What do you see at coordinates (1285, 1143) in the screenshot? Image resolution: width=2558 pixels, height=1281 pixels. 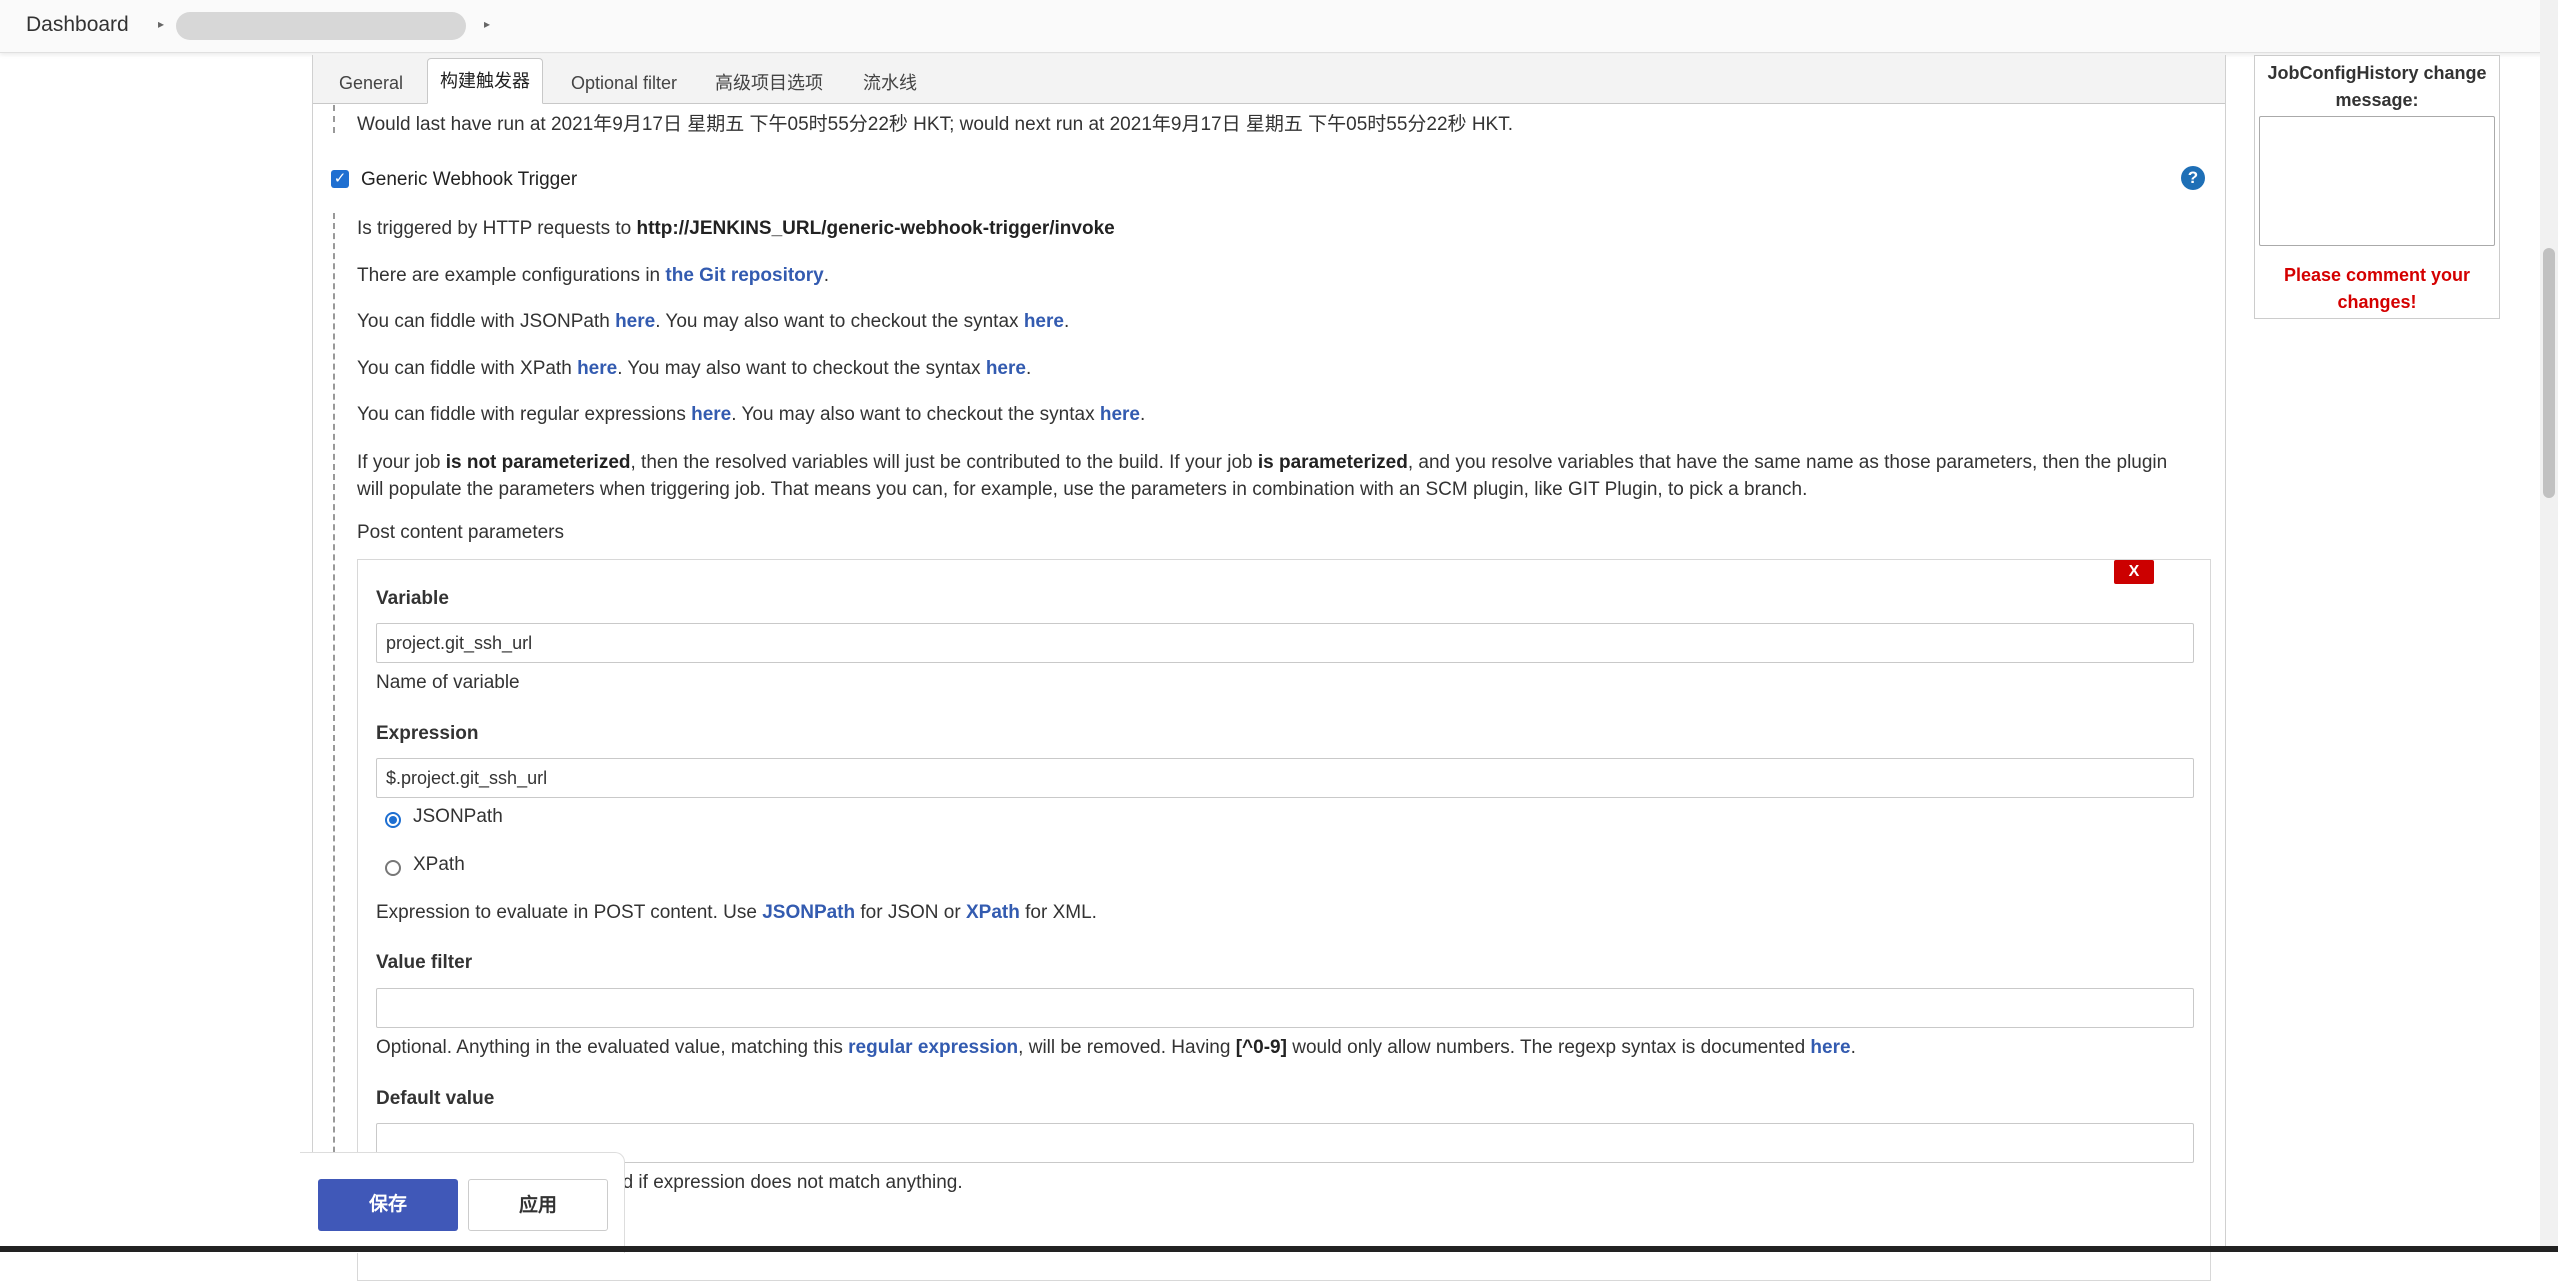 I see `default-value-input` at bounding box center [1285, 1143].